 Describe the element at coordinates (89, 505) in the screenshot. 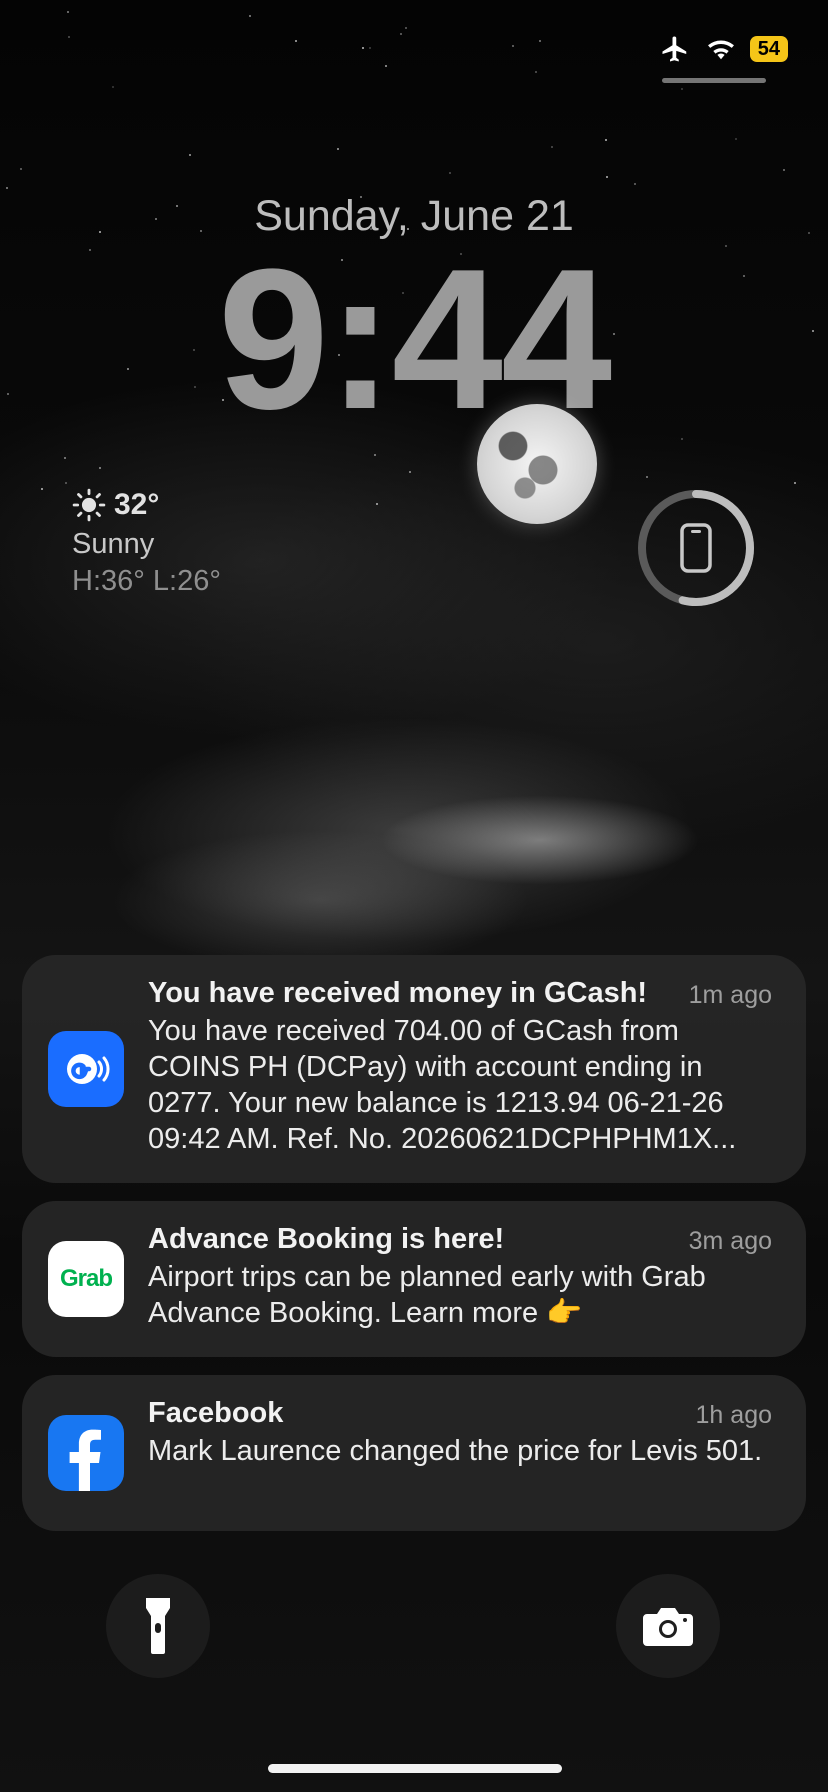

I see `sun-icon` at that location.